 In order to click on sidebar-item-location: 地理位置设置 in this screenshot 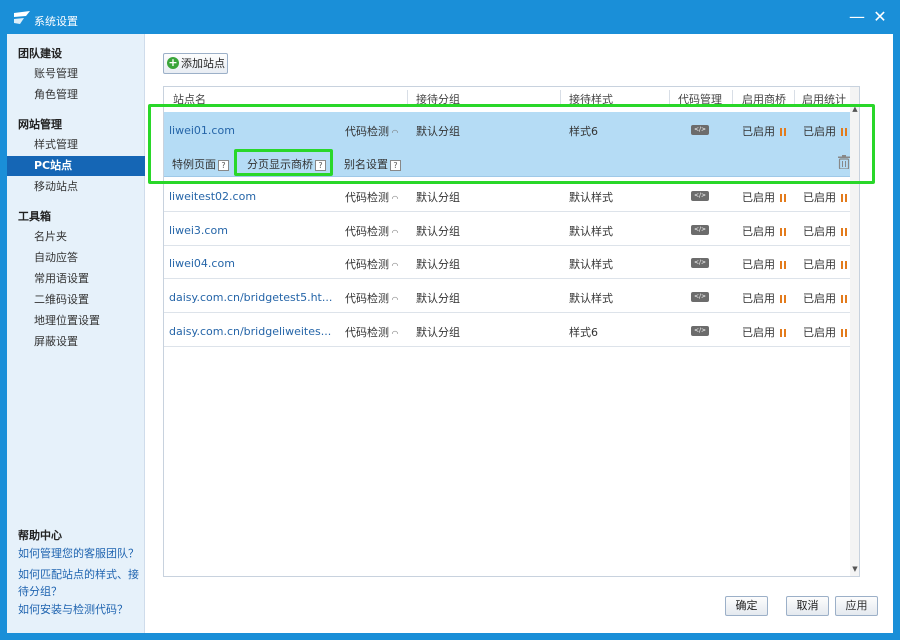, I will do `click(76, 321)`.